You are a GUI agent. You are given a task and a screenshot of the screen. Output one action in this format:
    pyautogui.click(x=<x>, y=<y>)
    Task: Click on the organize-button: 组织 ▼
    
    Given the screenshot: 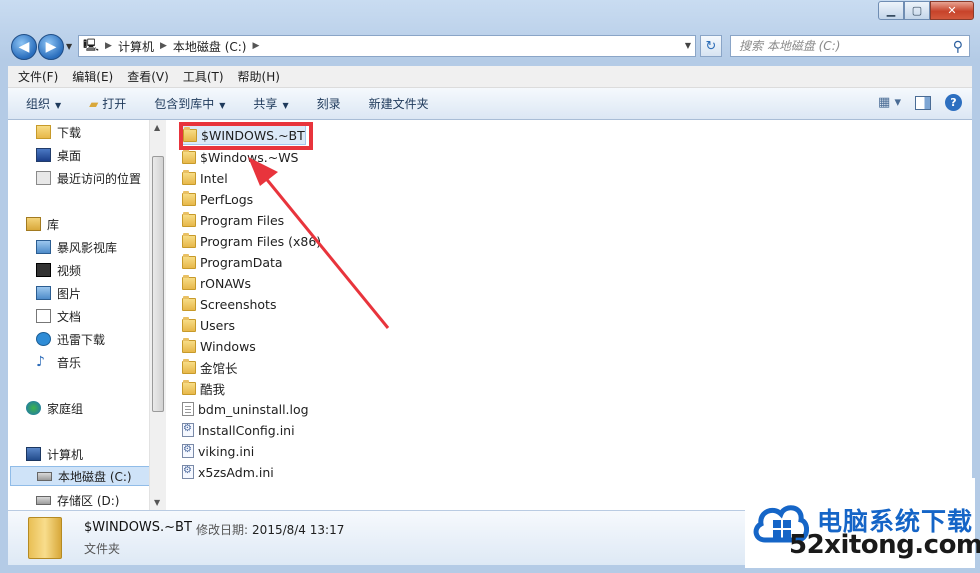 What is the action you would take?
    pyautogui.click(x=43, y=103)
    